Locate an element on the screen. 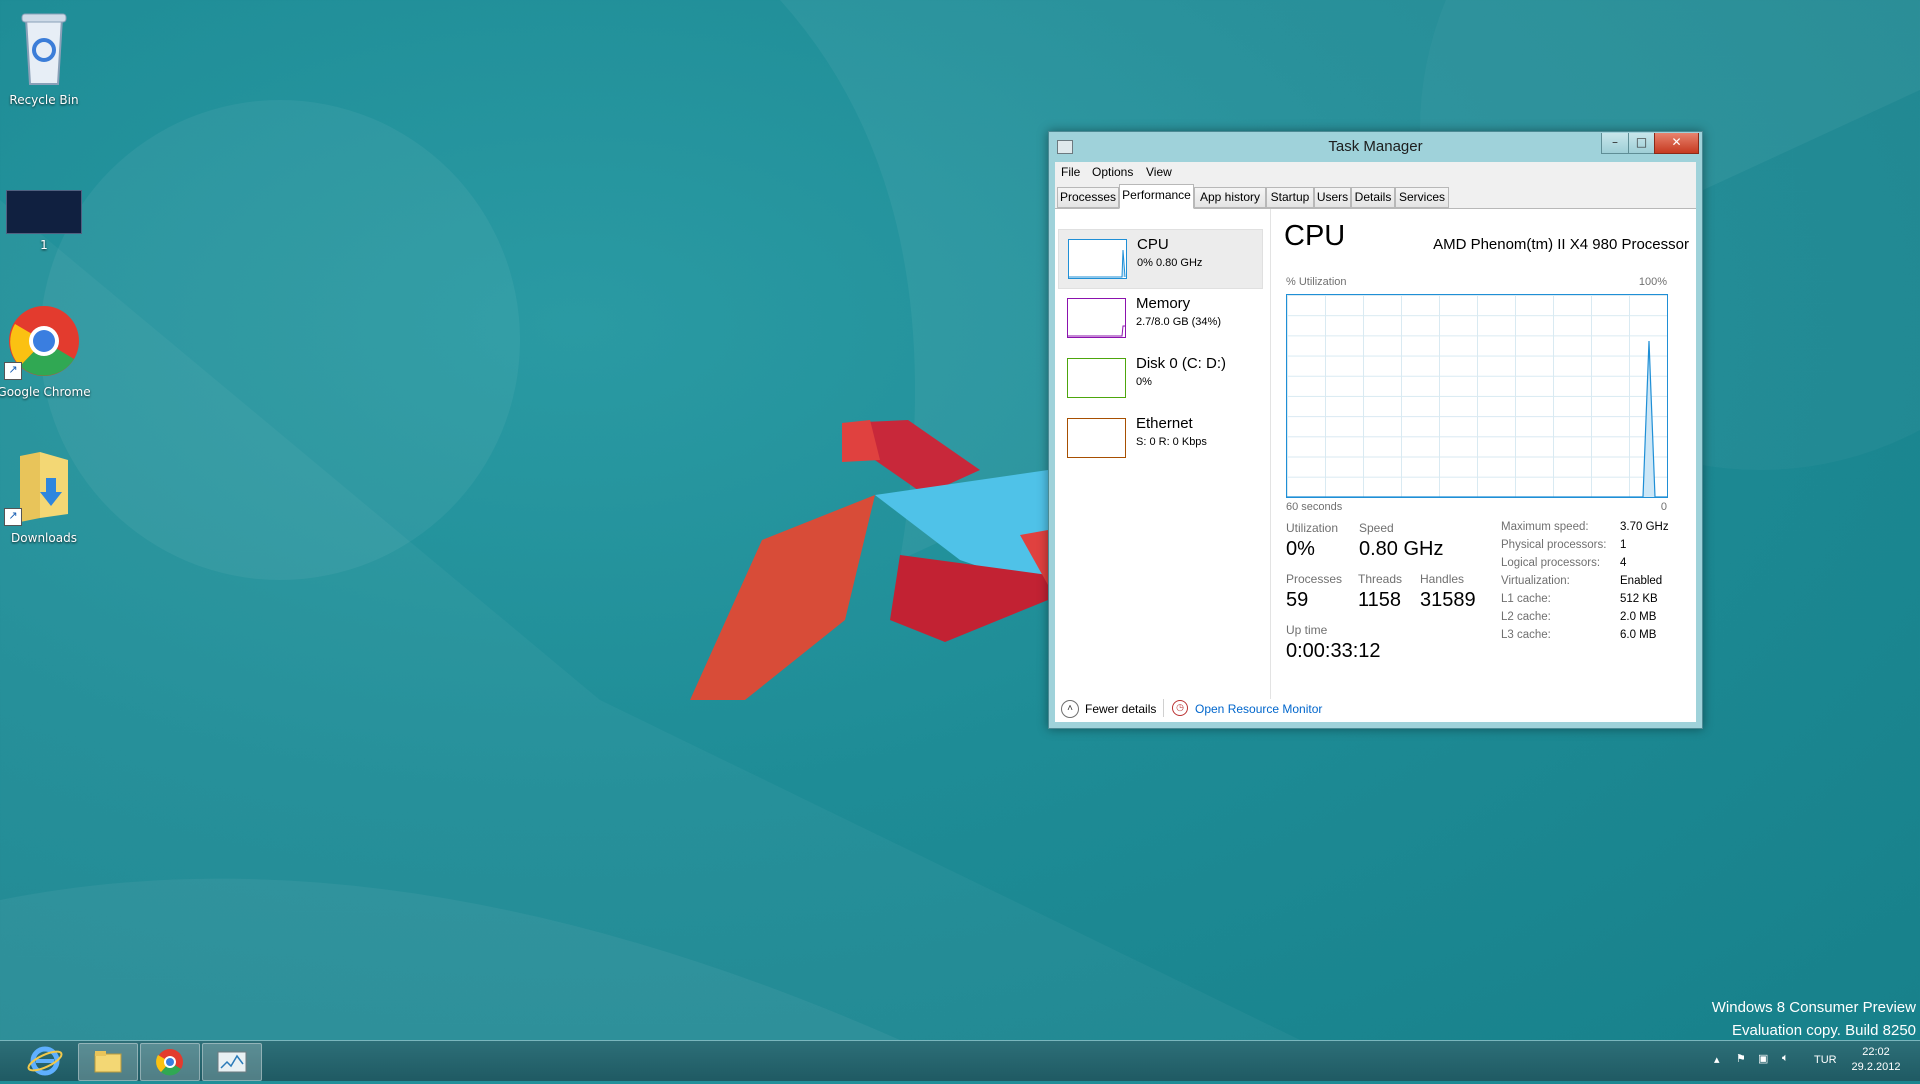 Image resolution: width=1920 pixels, height=1084 pixels. chrome-label: Google Chrome is located at coordinates (45, 392).